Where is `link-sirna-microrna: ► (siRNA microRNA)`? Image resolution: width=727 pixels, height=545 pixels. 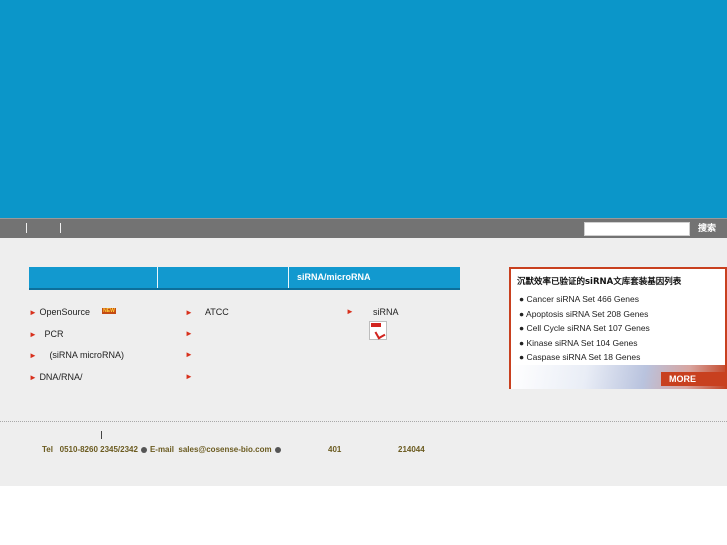
link-sirna-microrna: ► (siRNA microRNA) is located at coordinates (76, 355).